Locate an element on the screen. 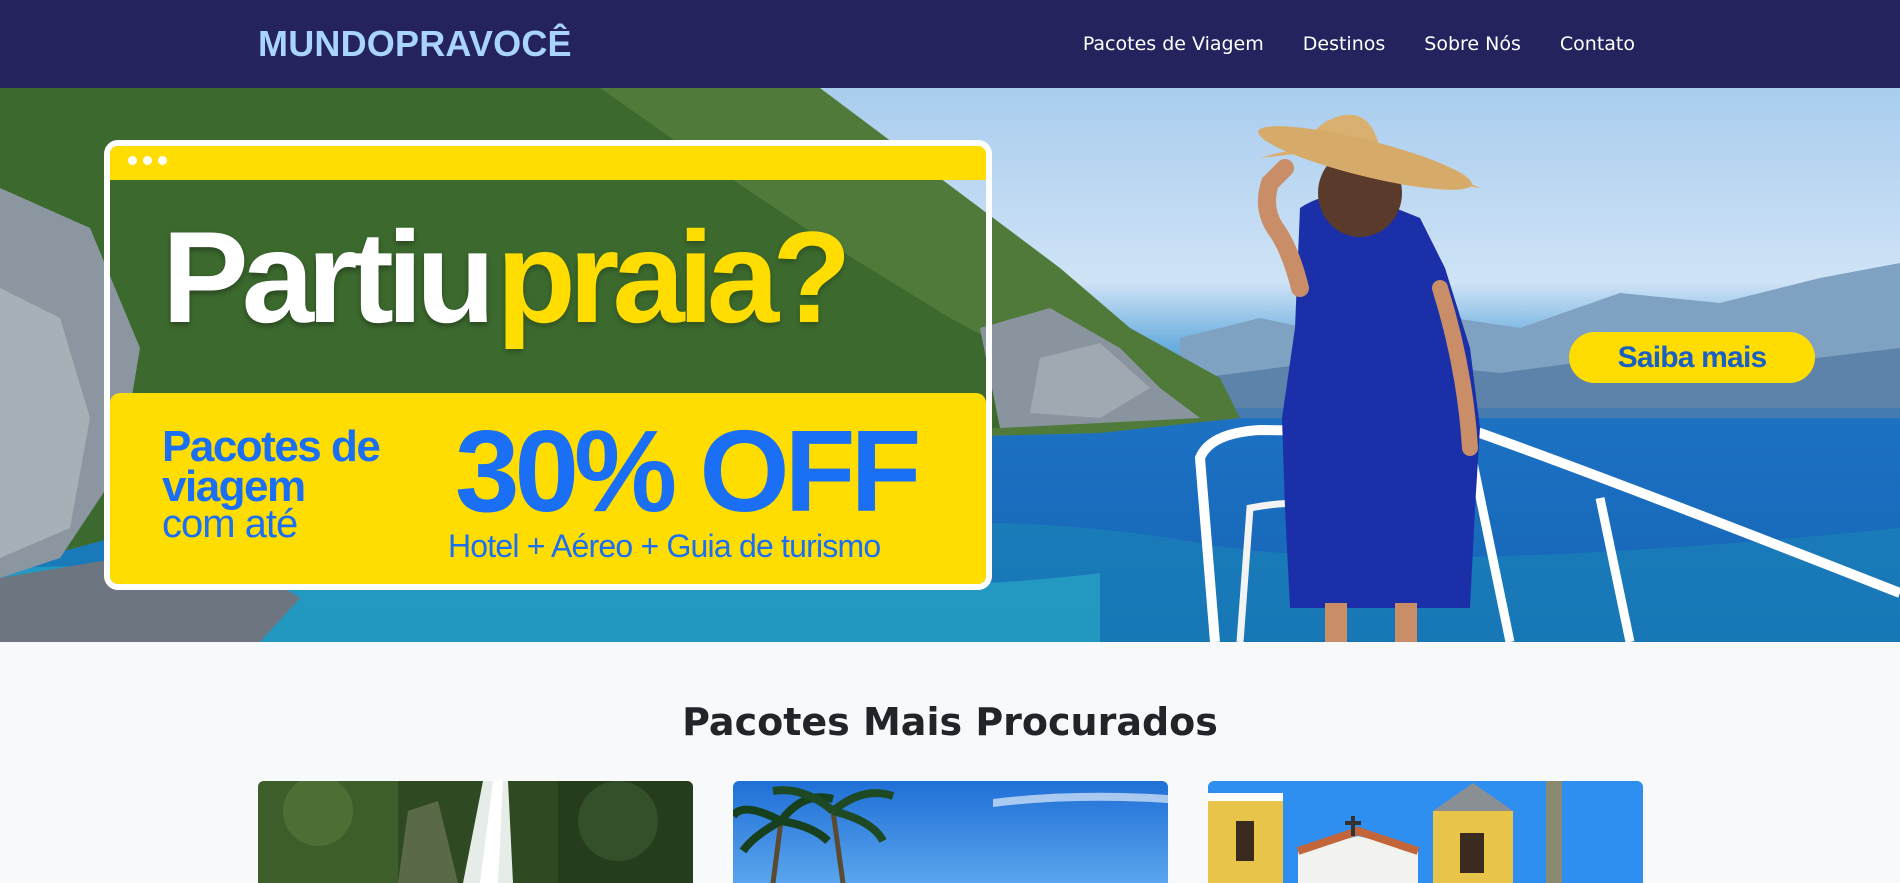 The height and width of the screenshot is (883, 1900). brand-logo: MUNDOPRAVOCÊ is located at coordinates (415, 44).